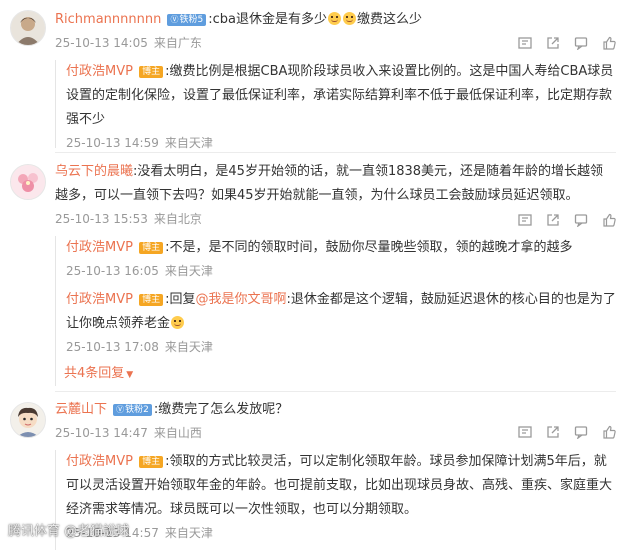 This screenshot has height=550, width=630. I want to click on reply-meta: 25-10-13 17:08 来自天津, so click(341, 347).